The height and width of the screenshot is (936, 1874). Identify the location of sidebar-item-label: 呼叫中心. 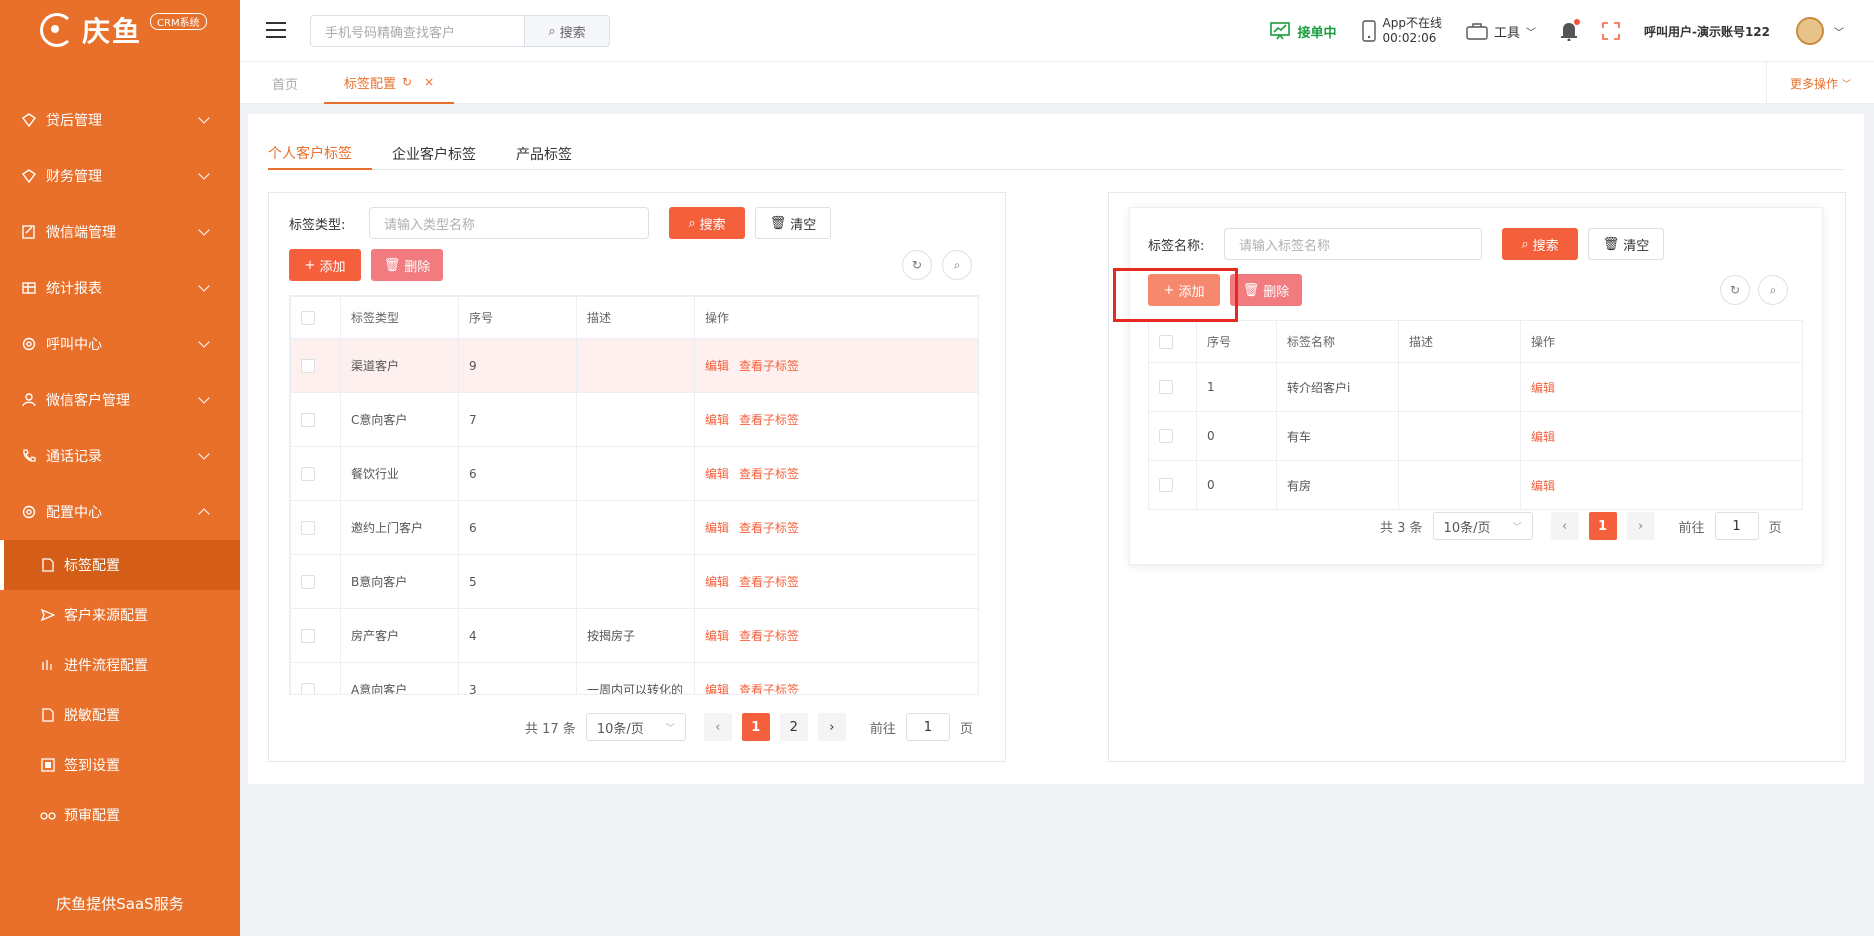
(74, 345).